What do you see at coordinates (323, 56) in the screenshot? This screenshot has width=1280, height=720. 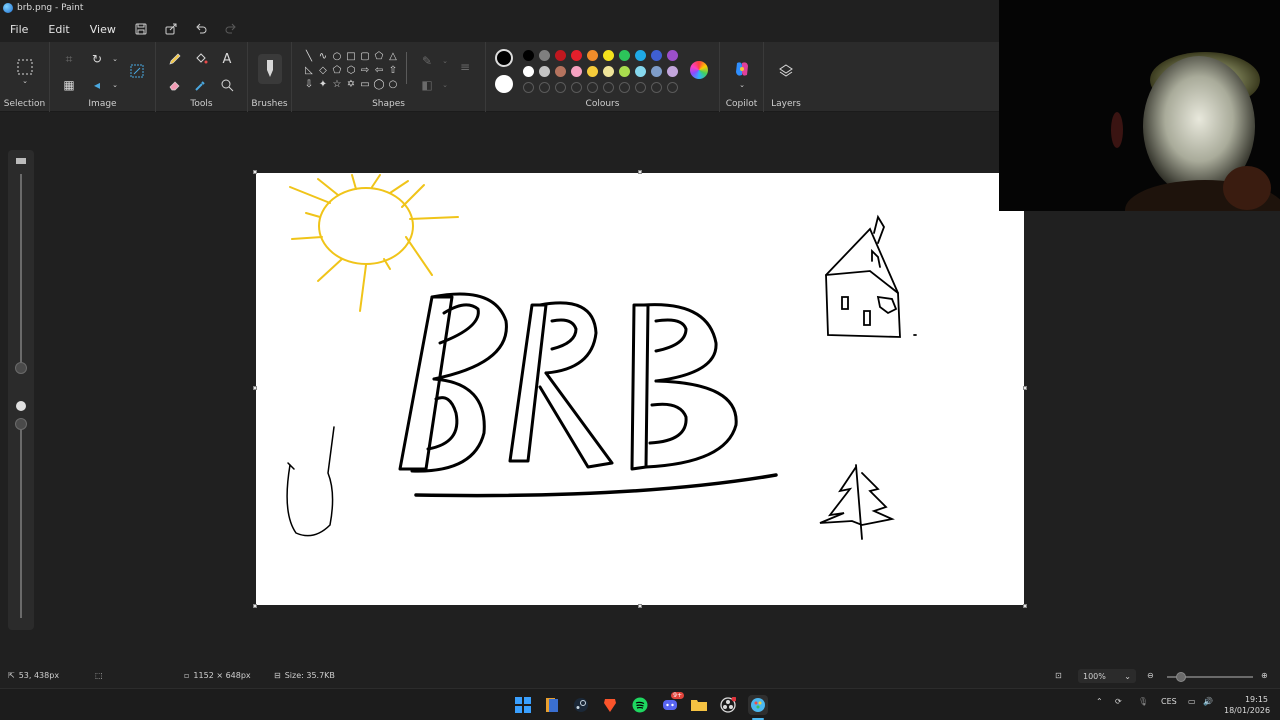 I see `curve-shape-icon: ∿` at bounding box center [323, 56].